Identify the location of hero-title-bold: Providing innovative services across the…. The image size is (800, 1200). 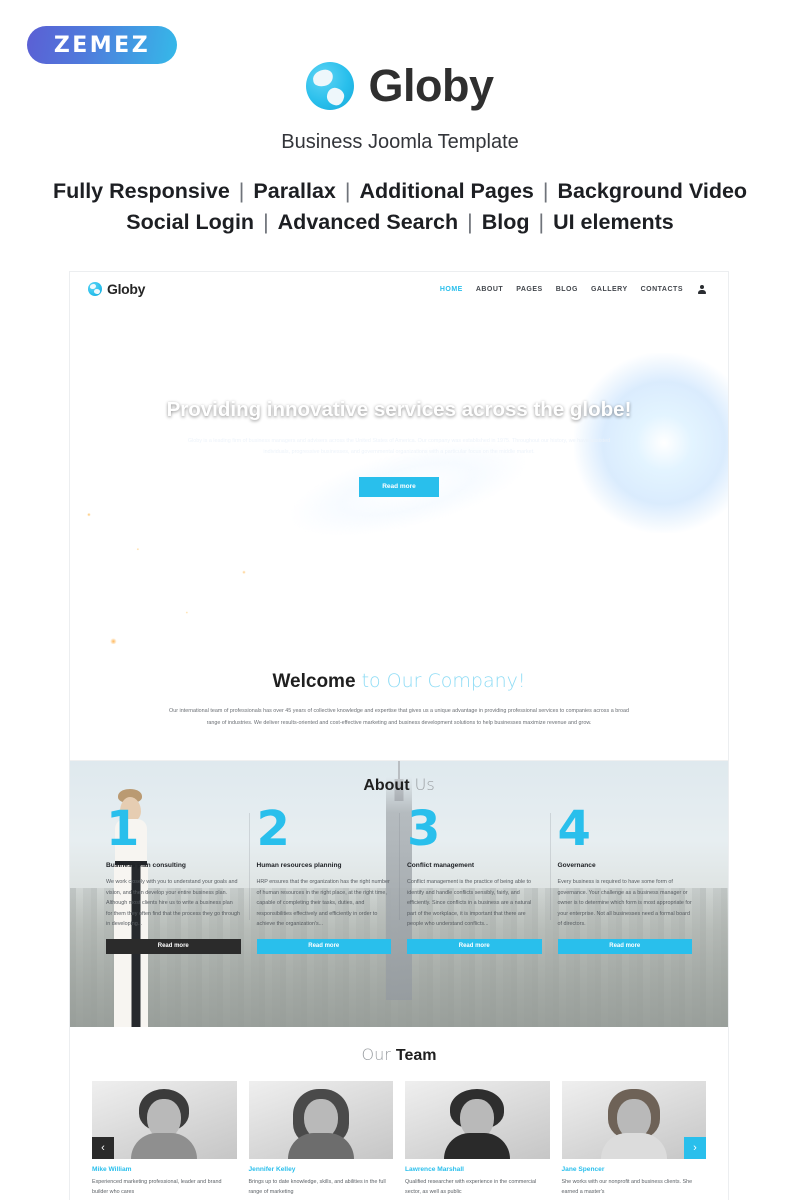
(399, 409).